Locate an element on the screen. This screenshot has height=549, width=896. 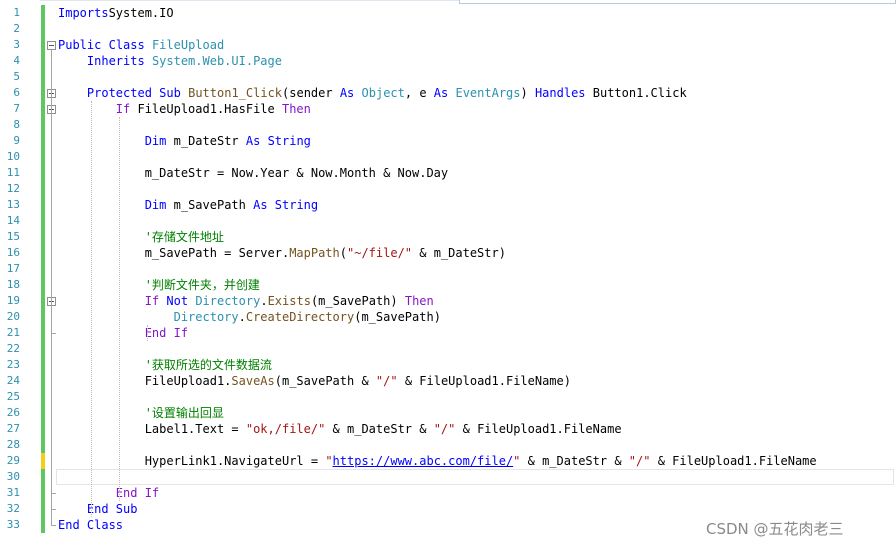
outlining-margin is located at coordinates (52, 274).